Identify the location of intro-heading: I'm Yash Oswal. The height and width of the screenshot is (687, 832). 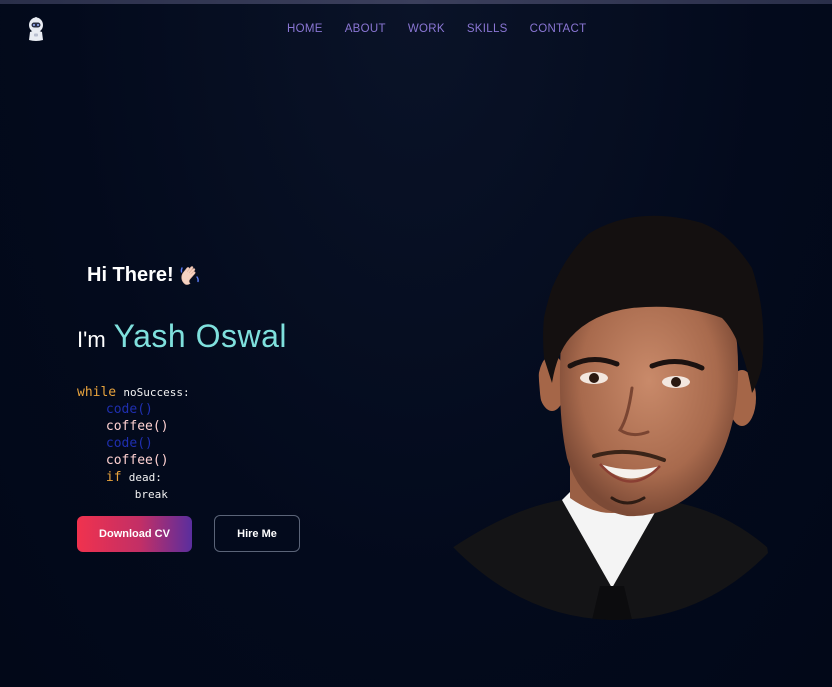
(182, 336).